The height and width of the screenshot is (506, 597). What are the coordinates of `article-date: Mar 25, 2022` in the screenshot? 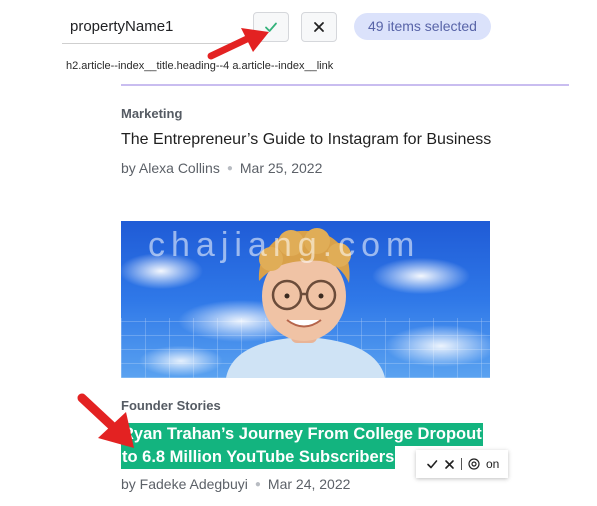 It's located at (281, 168).